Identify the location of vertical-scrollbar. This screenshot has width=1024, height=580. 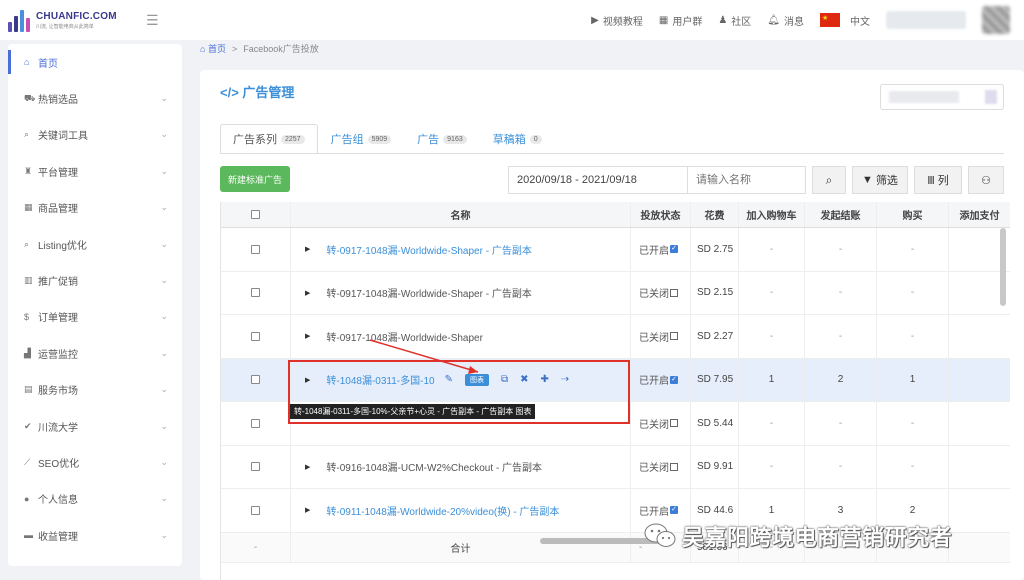
(1003, 267).